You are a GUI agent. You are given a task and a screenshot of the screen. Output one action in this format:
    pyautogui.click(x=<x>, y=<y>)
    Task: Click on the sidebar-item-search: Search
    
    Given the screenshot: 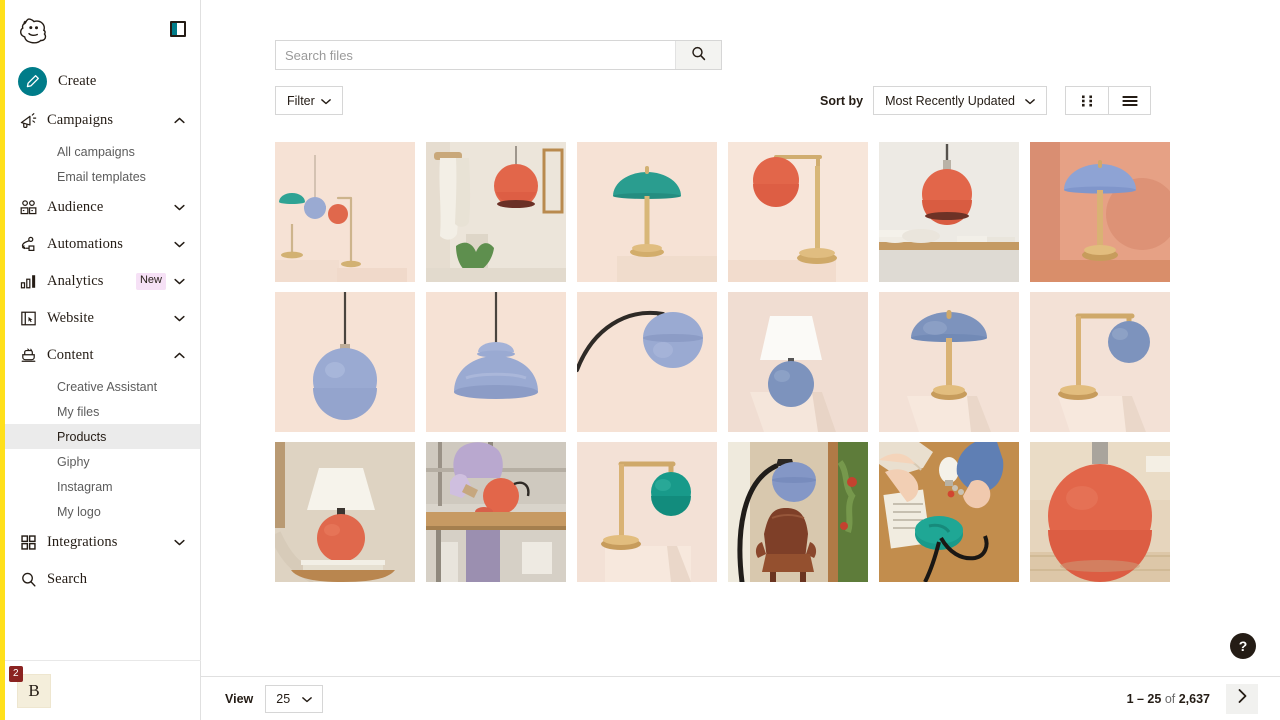 What is the action you would take?
    pyautogui.click(x=102, y=579)
    